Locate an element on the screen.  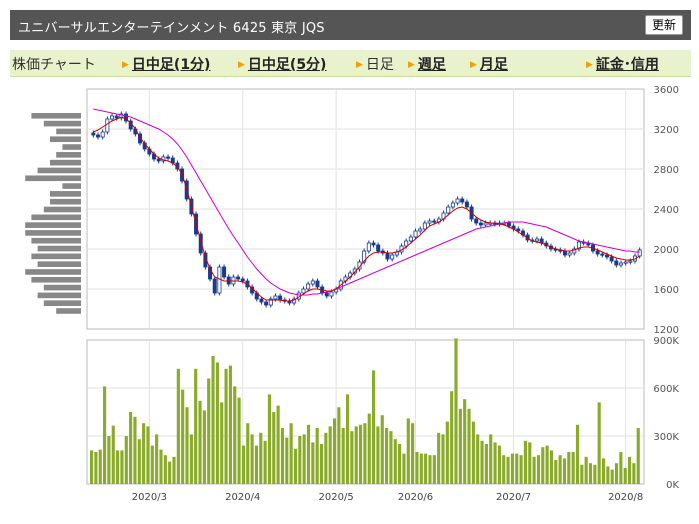
volume-tick-label: 300K is located at coordinates (666, 437).